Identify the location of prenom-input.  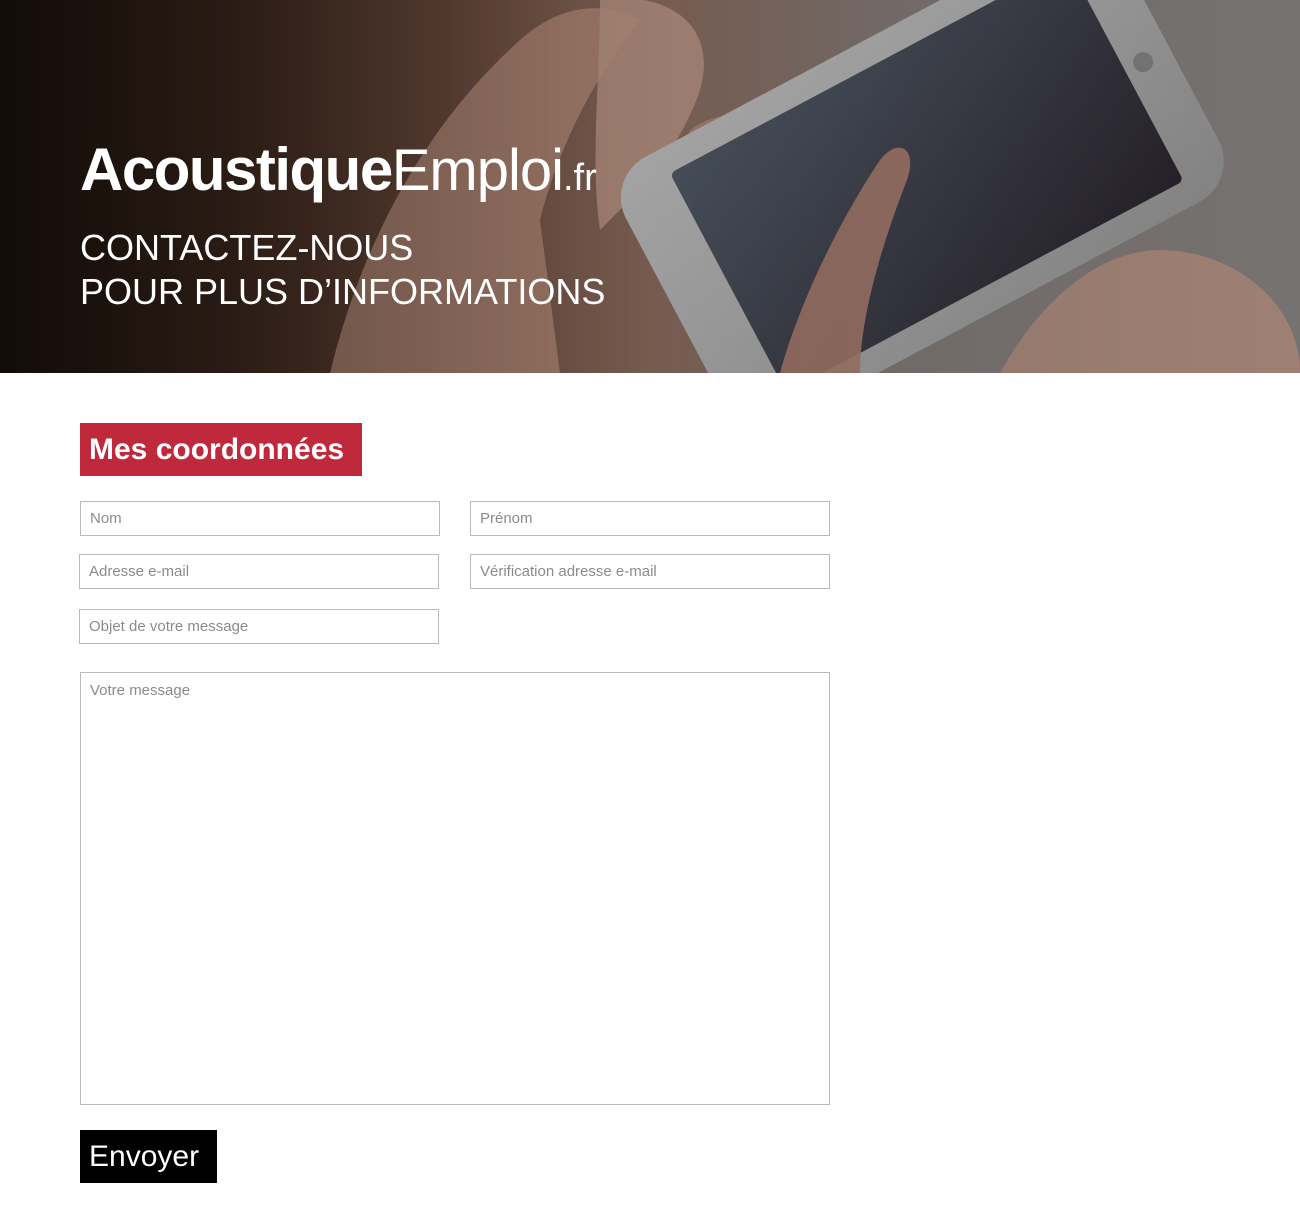
(650, 518).